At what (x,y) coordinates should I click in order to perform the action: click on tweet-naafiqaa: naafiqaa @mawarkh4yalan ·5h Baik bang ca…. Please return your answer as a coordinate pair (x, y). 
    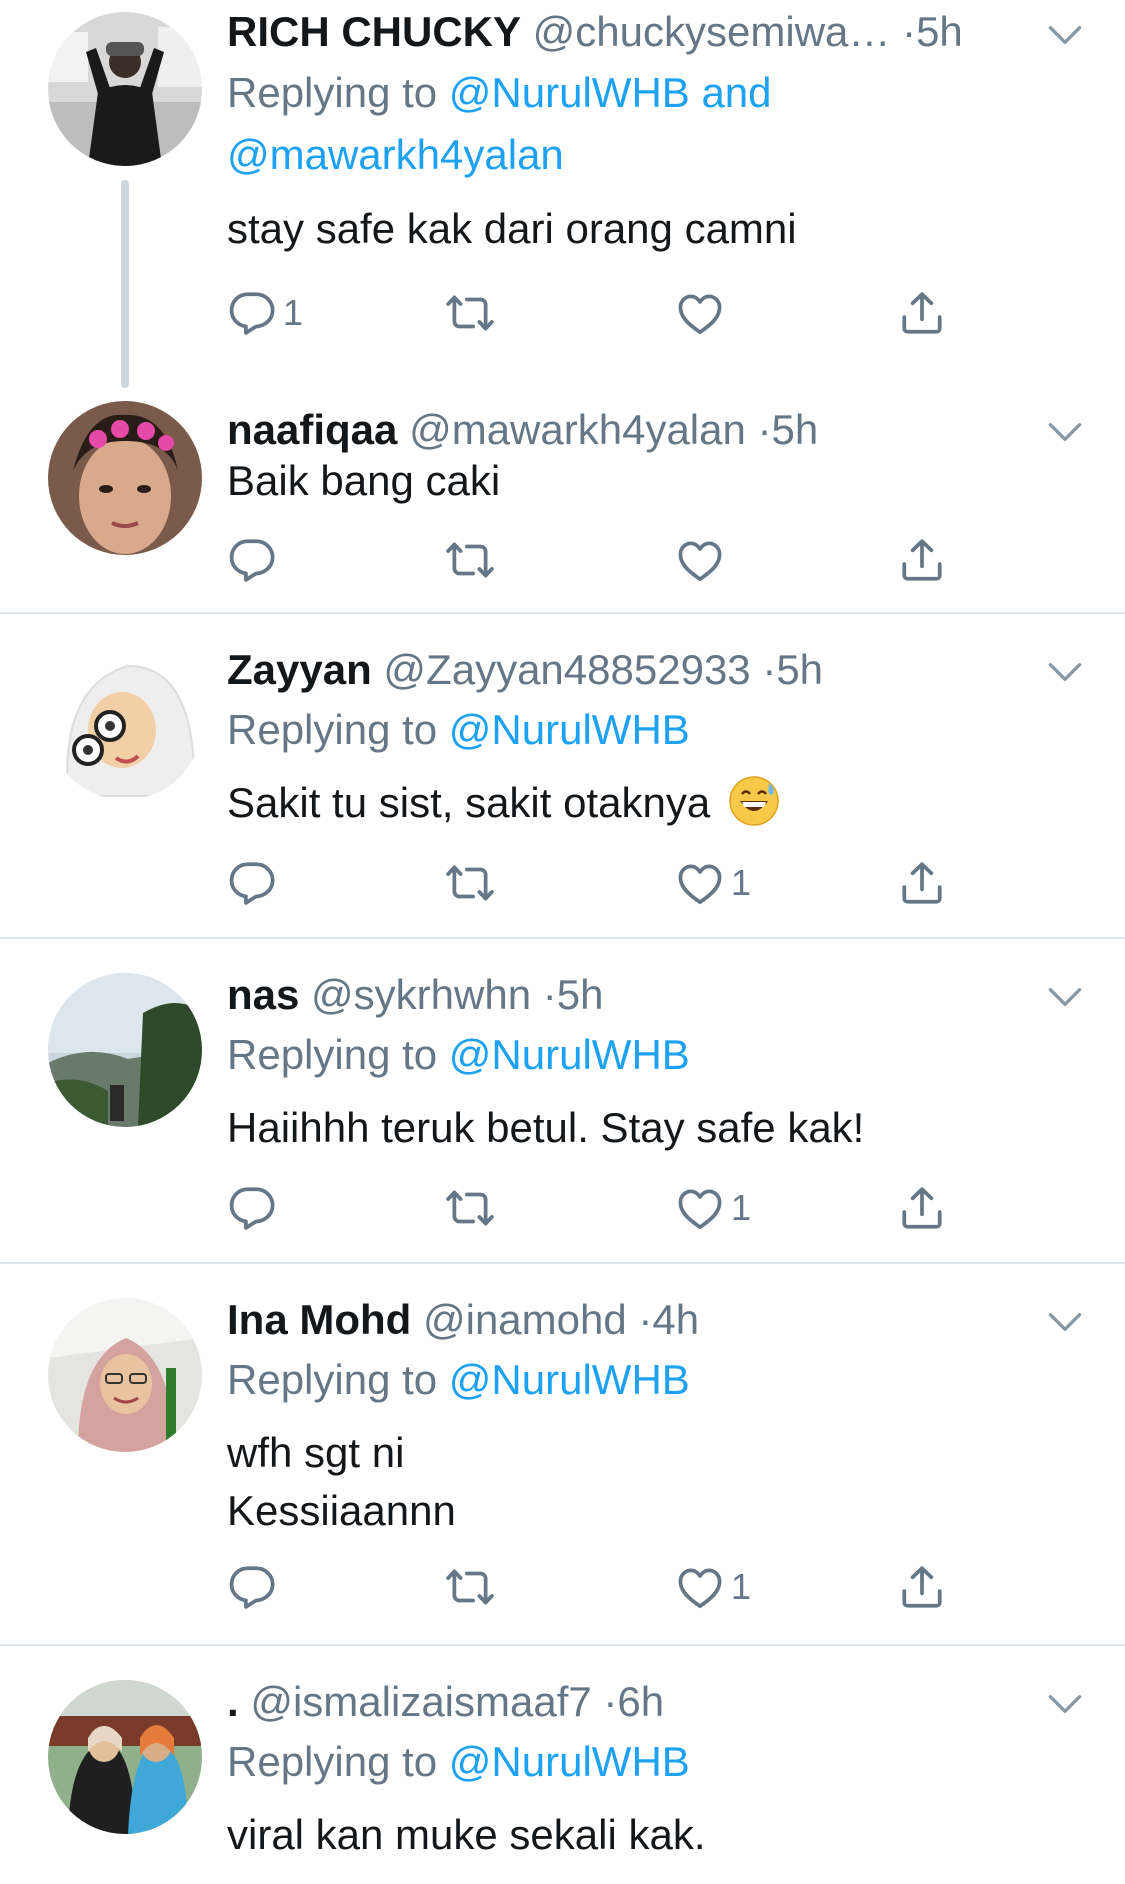
    Looking at the image, I should click on (562, 502).